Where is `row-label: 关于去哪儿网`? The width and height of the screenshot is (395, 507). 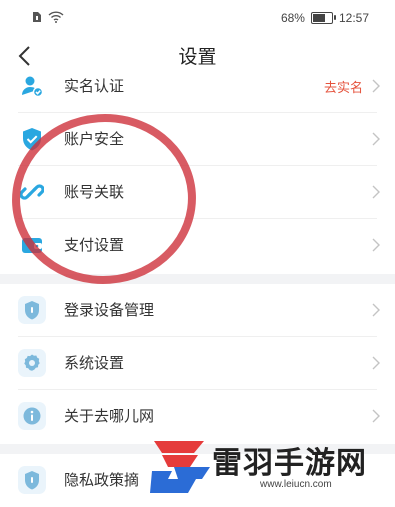 row-label: 关于去哪儿网 is located at coordinates (109, 416).